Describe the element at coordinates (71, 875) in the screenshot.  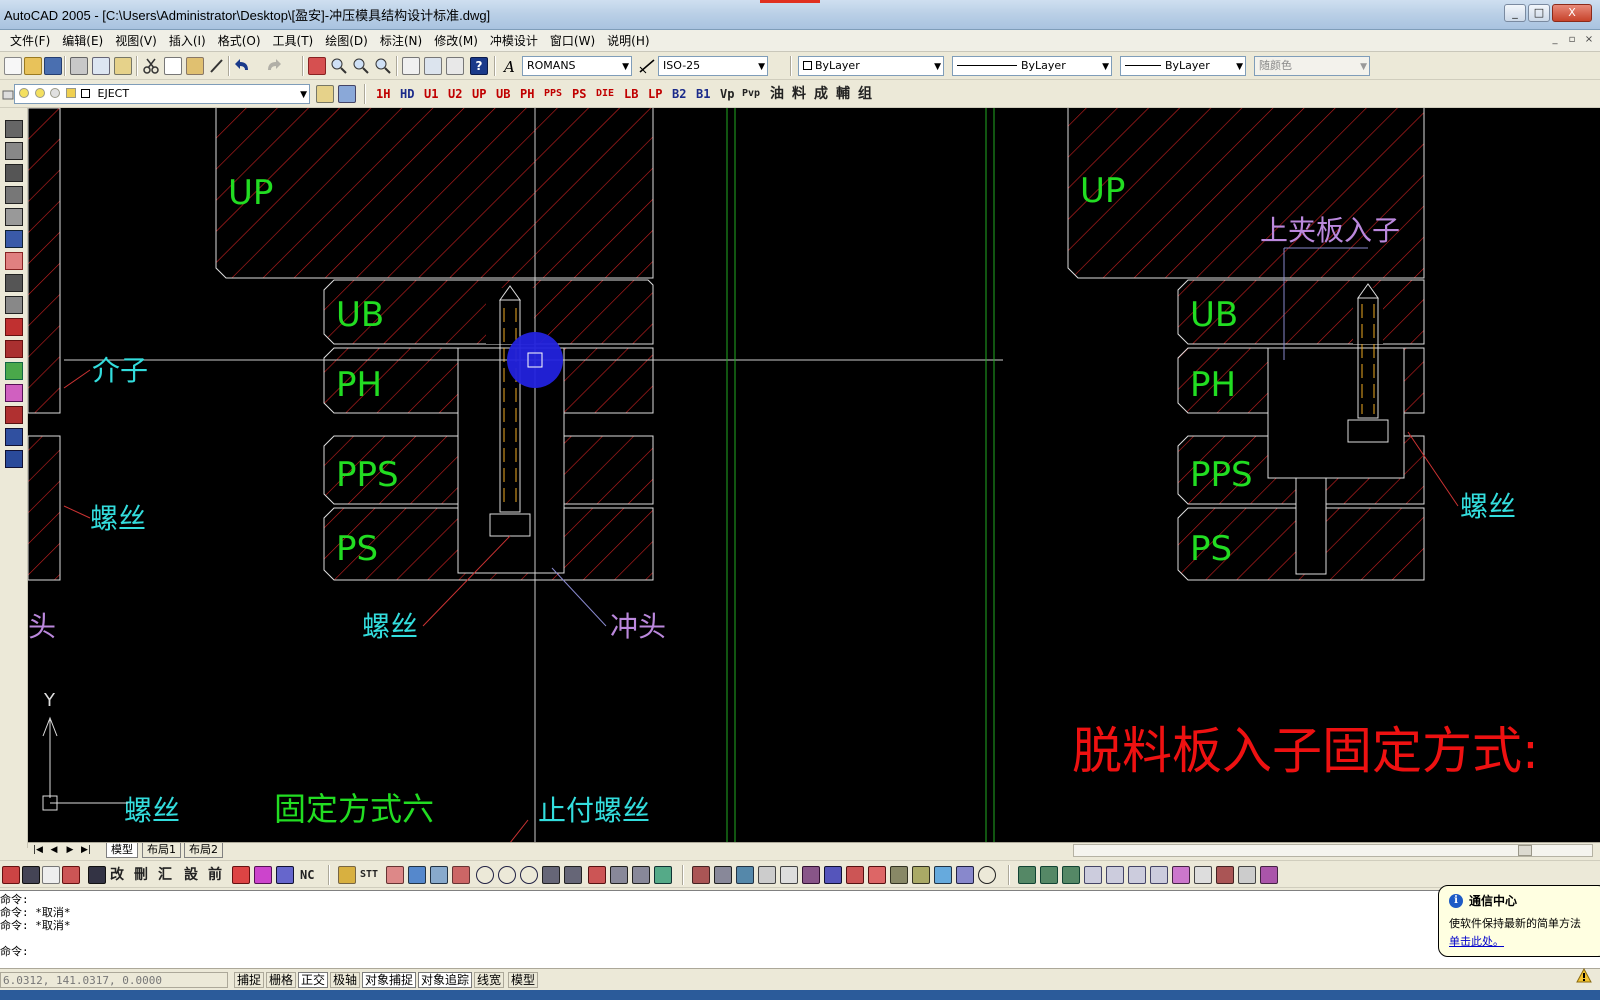
I see `tool-pink-icon` at that location.